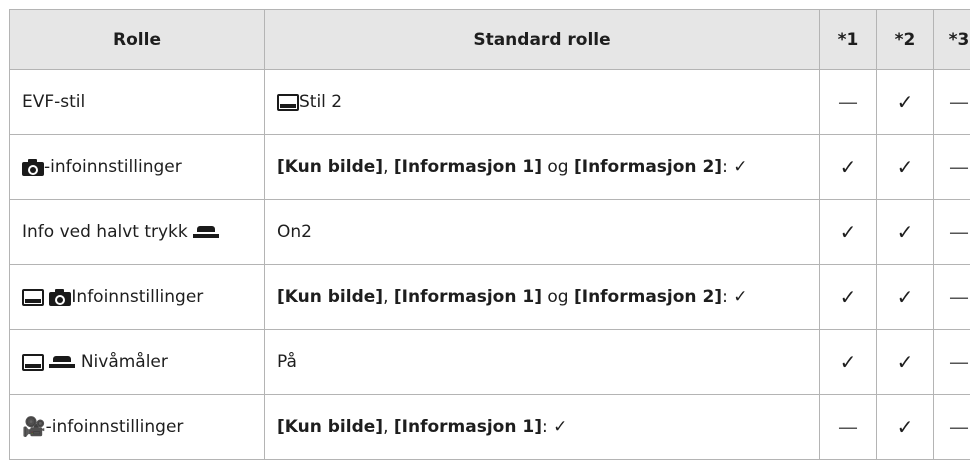 The height and width of the screenshot is (460, 970). Describe the element at coordinates (542, 102) in the screenshot. I see `standard-cell: Stil 2` at that location.